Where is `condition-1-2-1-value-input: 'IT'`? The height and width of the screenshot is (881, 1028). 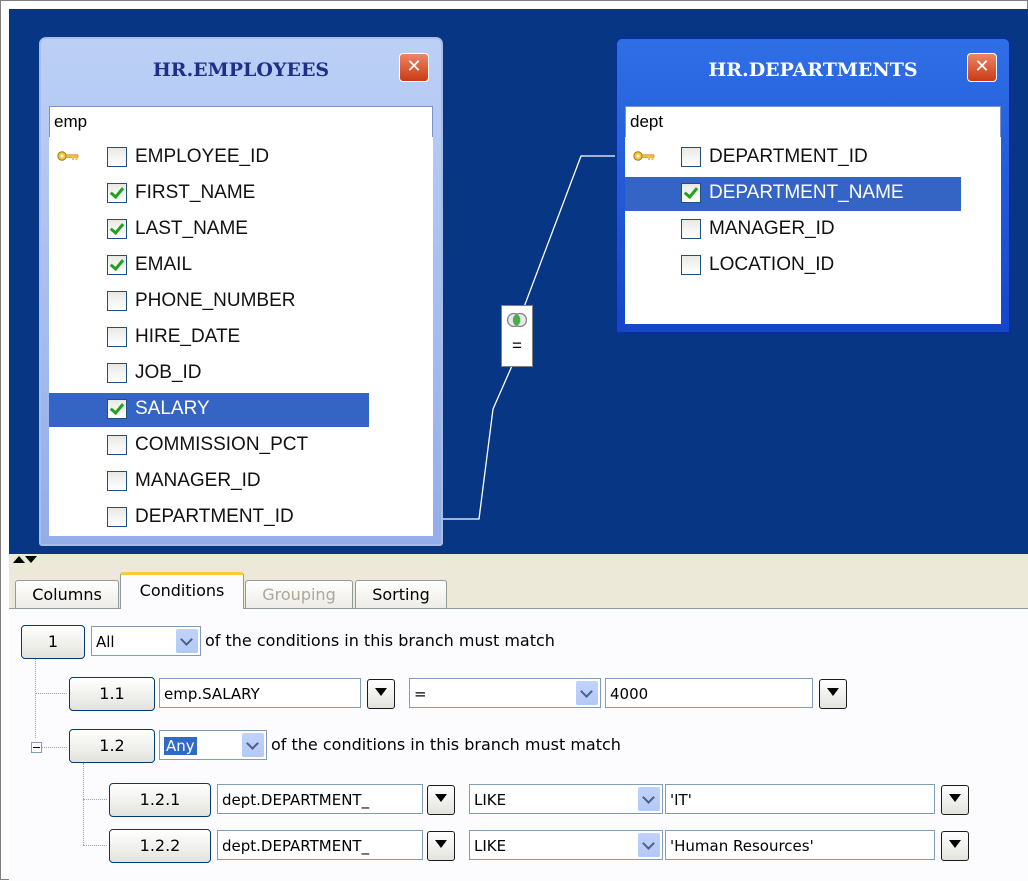 condition-1-2-1-value-input: 'IT' is located at coordinates (800, 799).